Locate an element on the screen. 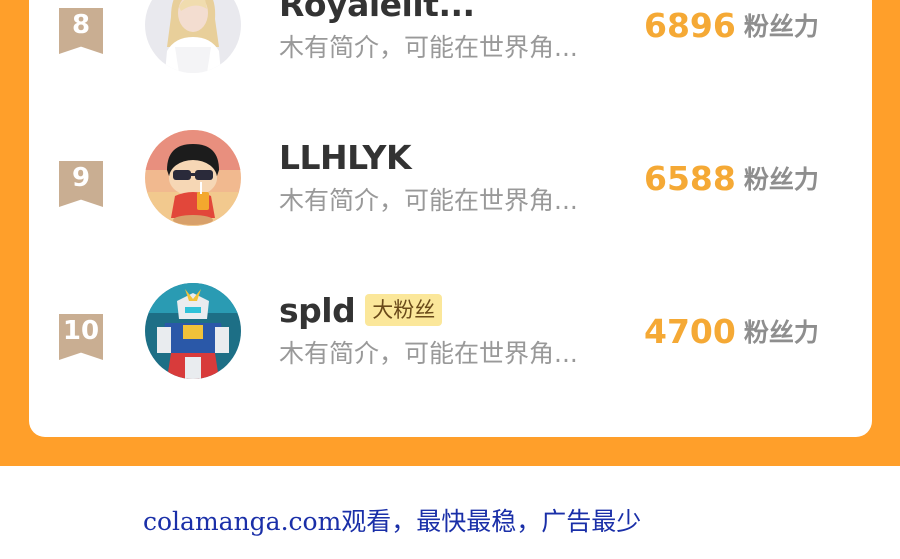 The width and height of the screenshot is (900, 559). ranking-row: 8 Royaleilt... 木有简介，可能在世界角... 6896 粉丝力 is located at coordinates (450, 40).